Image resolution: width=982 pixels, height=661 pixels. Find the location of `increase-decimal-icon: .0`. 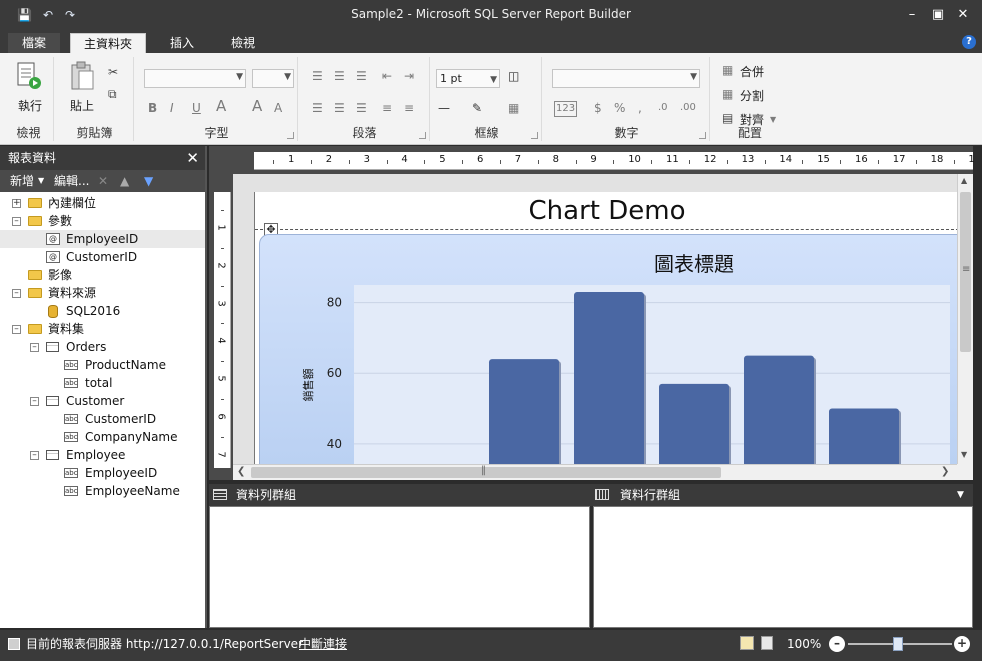

increase-decimal-icon: .0 is located at coordinates (663, 108).